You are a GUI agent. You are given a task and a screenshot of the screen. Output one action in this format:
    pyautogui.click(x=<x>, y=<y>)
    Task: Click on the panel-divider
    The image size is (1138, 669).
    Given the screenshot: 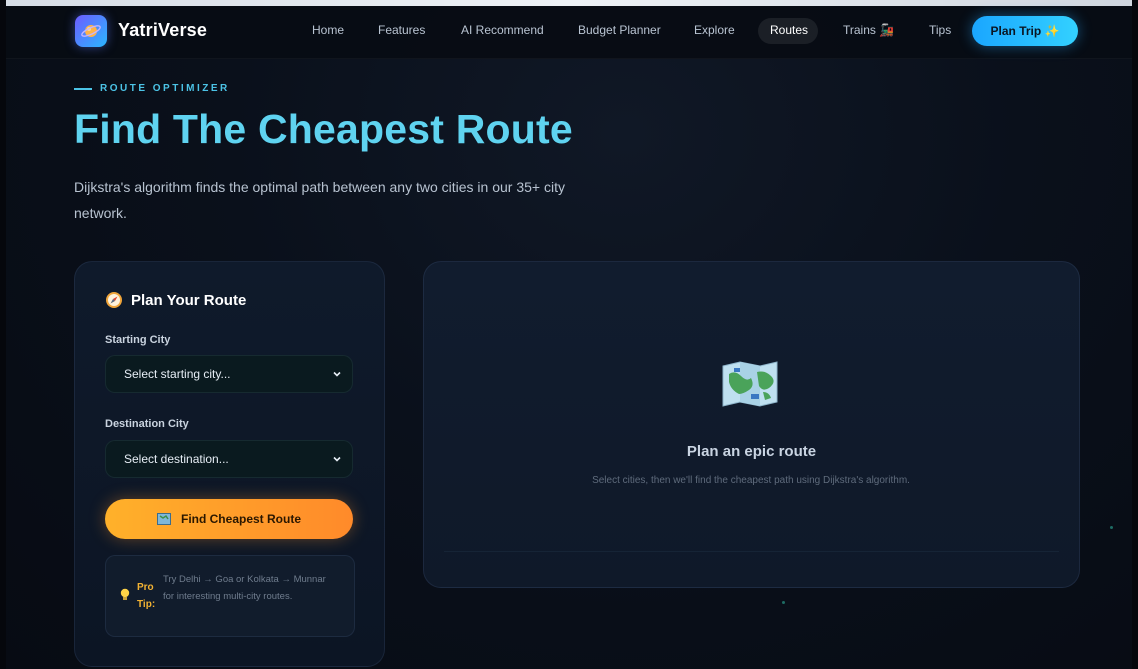 What is the action you would take?
    pyautogui.click(x=751, y=551)
    